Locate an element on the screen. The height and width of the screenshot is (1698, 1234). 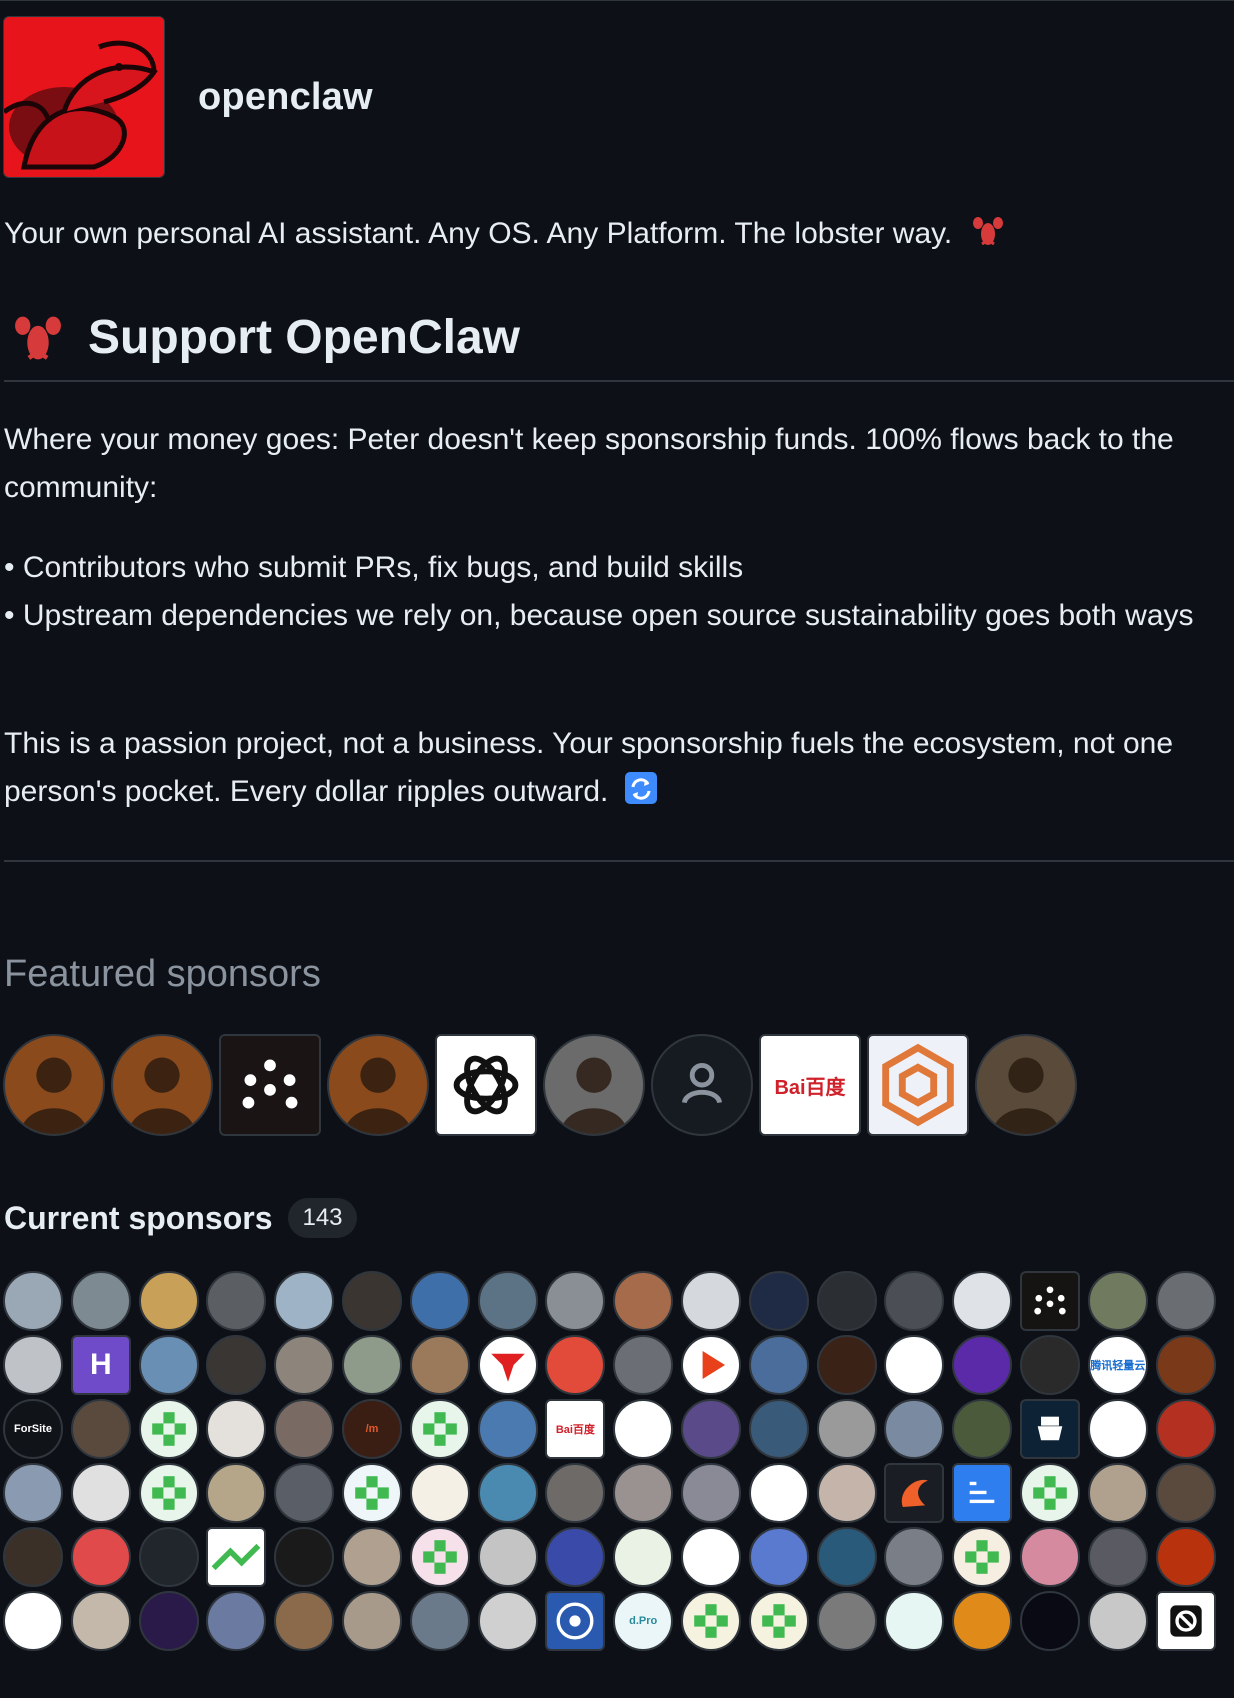
sponsor-avatar: /m is located at coordinates (371, 1429).